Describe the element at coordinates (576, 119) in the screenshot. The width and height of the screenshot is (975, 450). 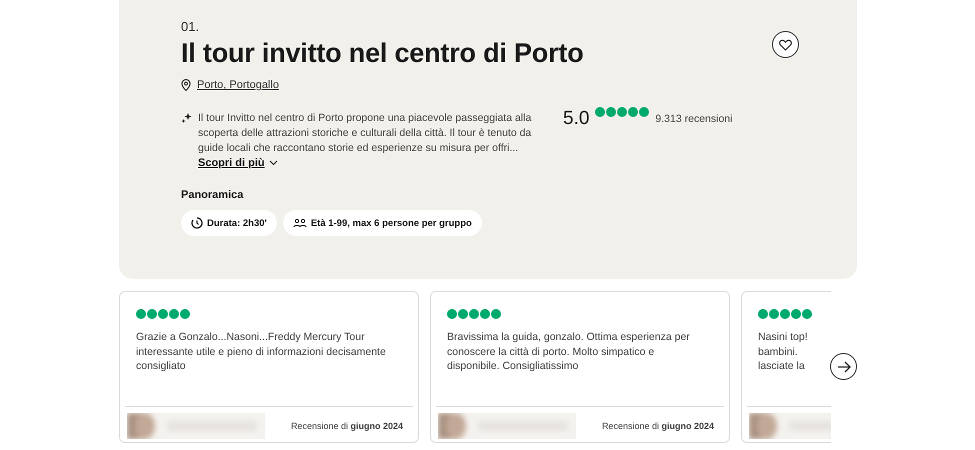
I see `rating-score: 5.0` at that location.